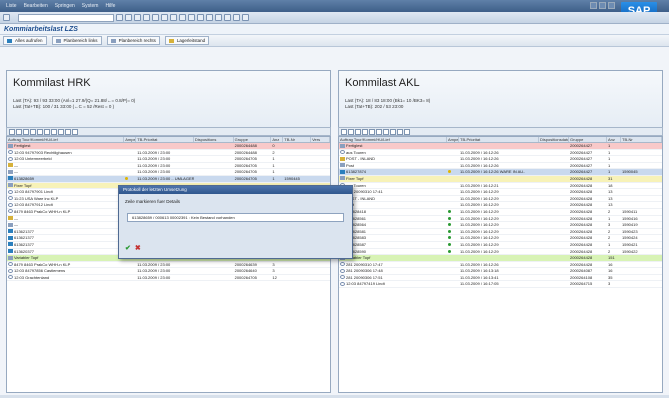  What do you see at coordinates (25, 40) in the screenshot?
I see `call-all-button: Alles aufrufen` at bounding box center [25, 40].